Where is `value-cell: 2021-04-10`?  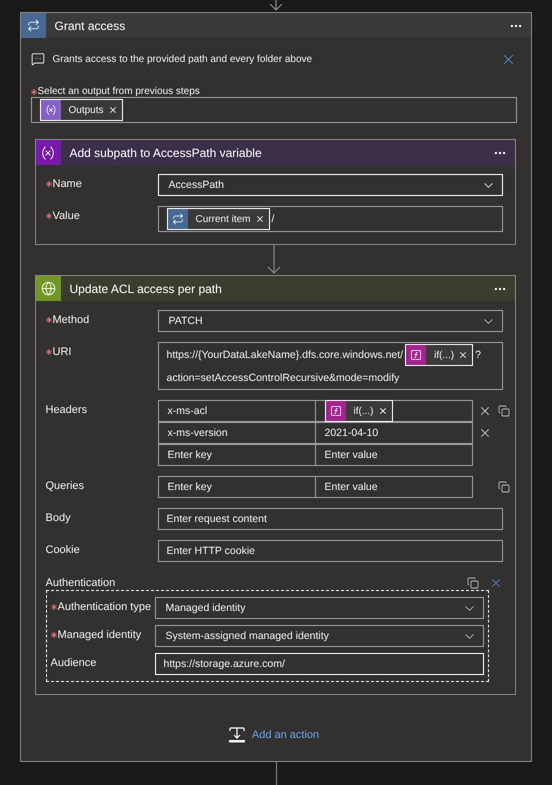 value-cell: 2021-04-10 is located at coordinates (393, 433).